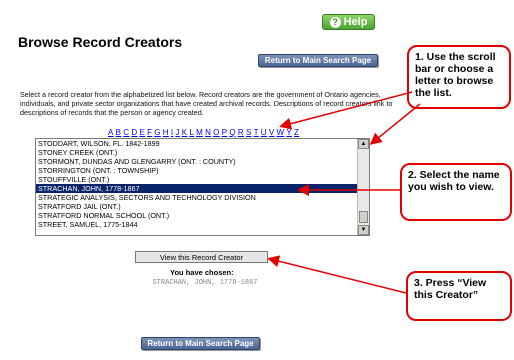 This screenshot has height=360, width=514. I want to click on arrow-to-alphabet, so click(346, 110).